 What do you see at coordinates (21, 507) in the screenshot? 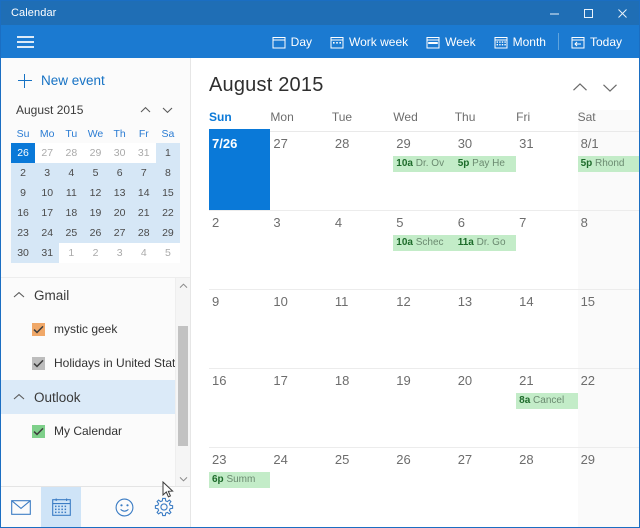
I see `mail-app-button` at bounding box center [21, 507].